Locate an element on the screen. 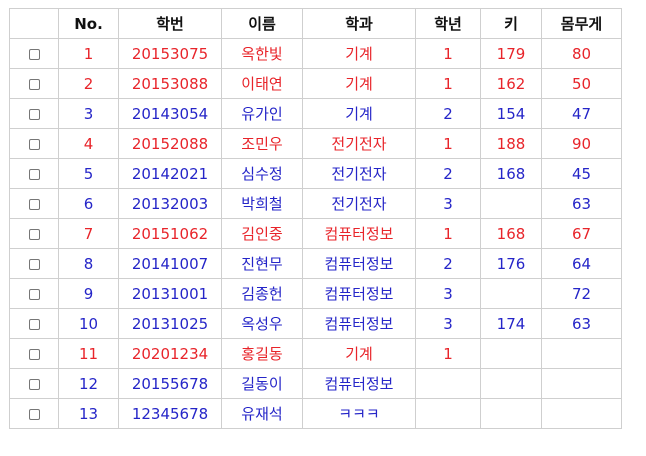  row-name: 조민우 is located at coordinates (262, 143).